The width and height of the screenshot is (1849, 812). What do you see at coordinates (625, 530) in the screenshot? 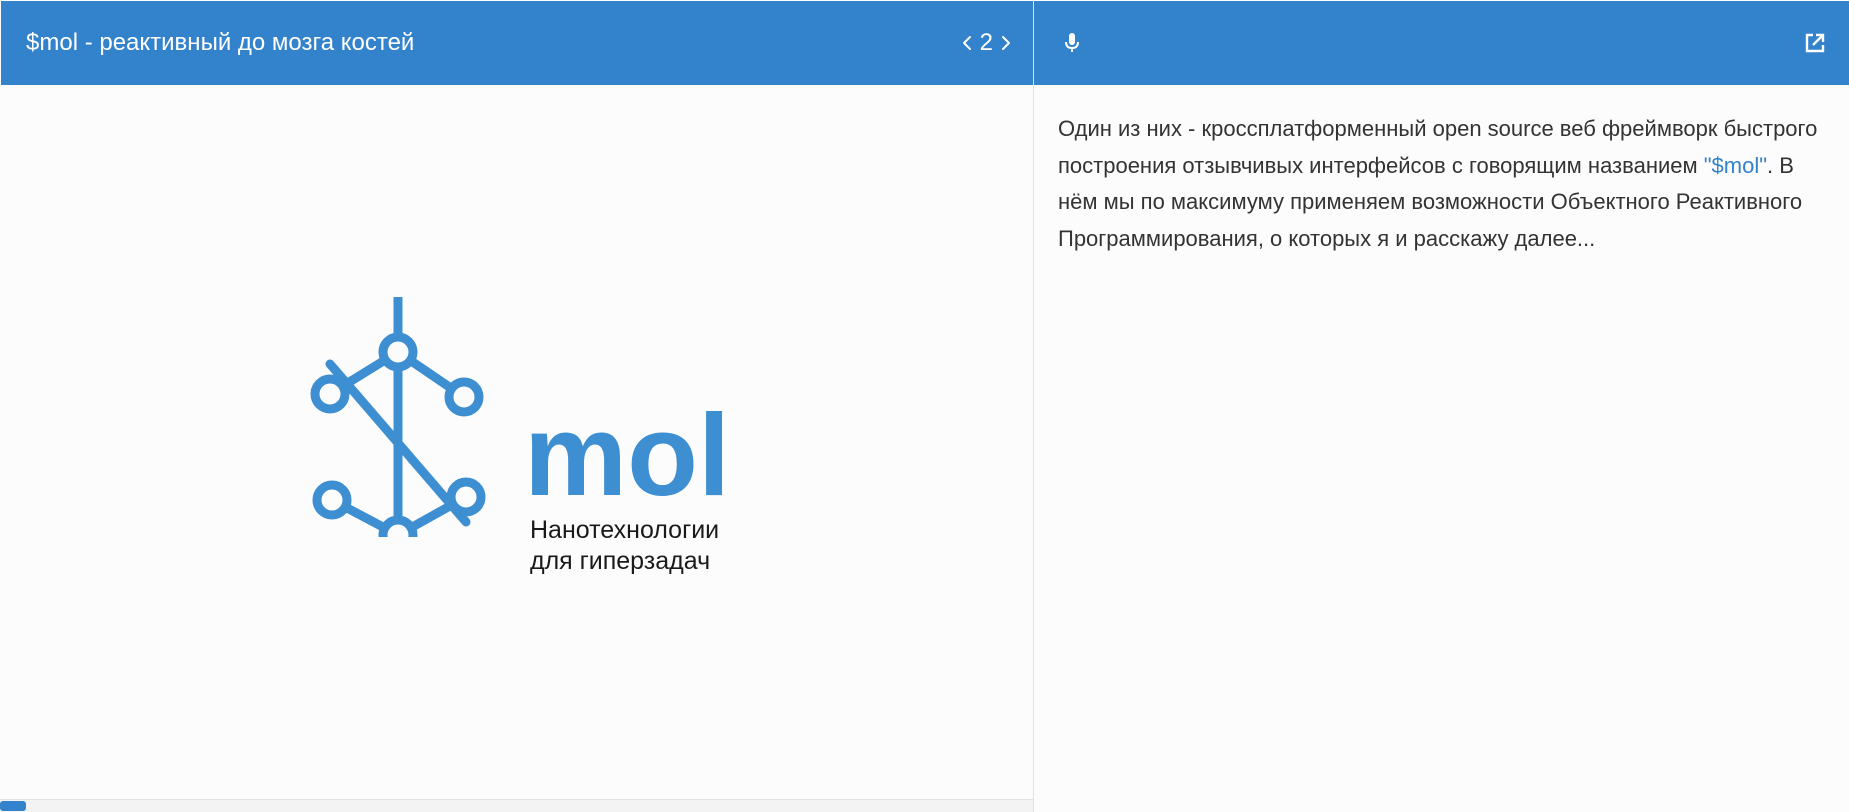
I see `logo-tagline-line1: Нанотехнологии` at bounding box center [625, 530].